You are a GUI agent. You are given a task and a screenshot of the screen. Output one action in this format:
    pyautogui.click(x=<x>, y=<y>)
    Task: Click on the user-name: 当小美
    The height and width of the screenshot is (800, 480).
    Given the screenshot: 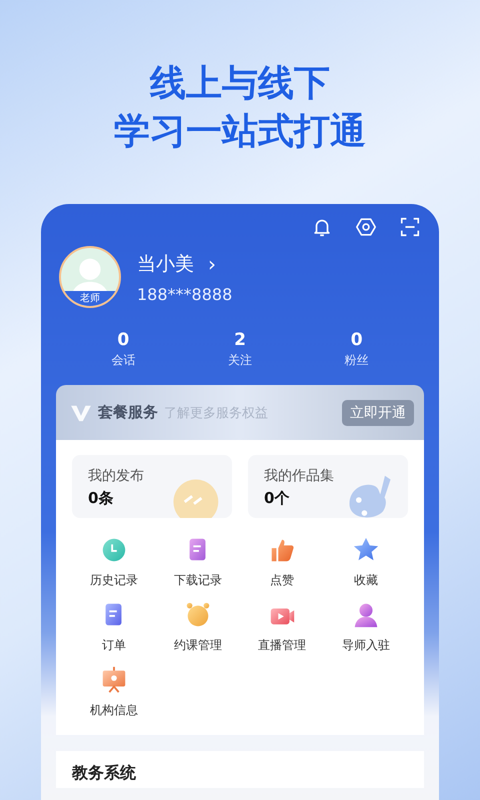 What is the action you would take?
    pyautogui.click(x=165, y=263)
    